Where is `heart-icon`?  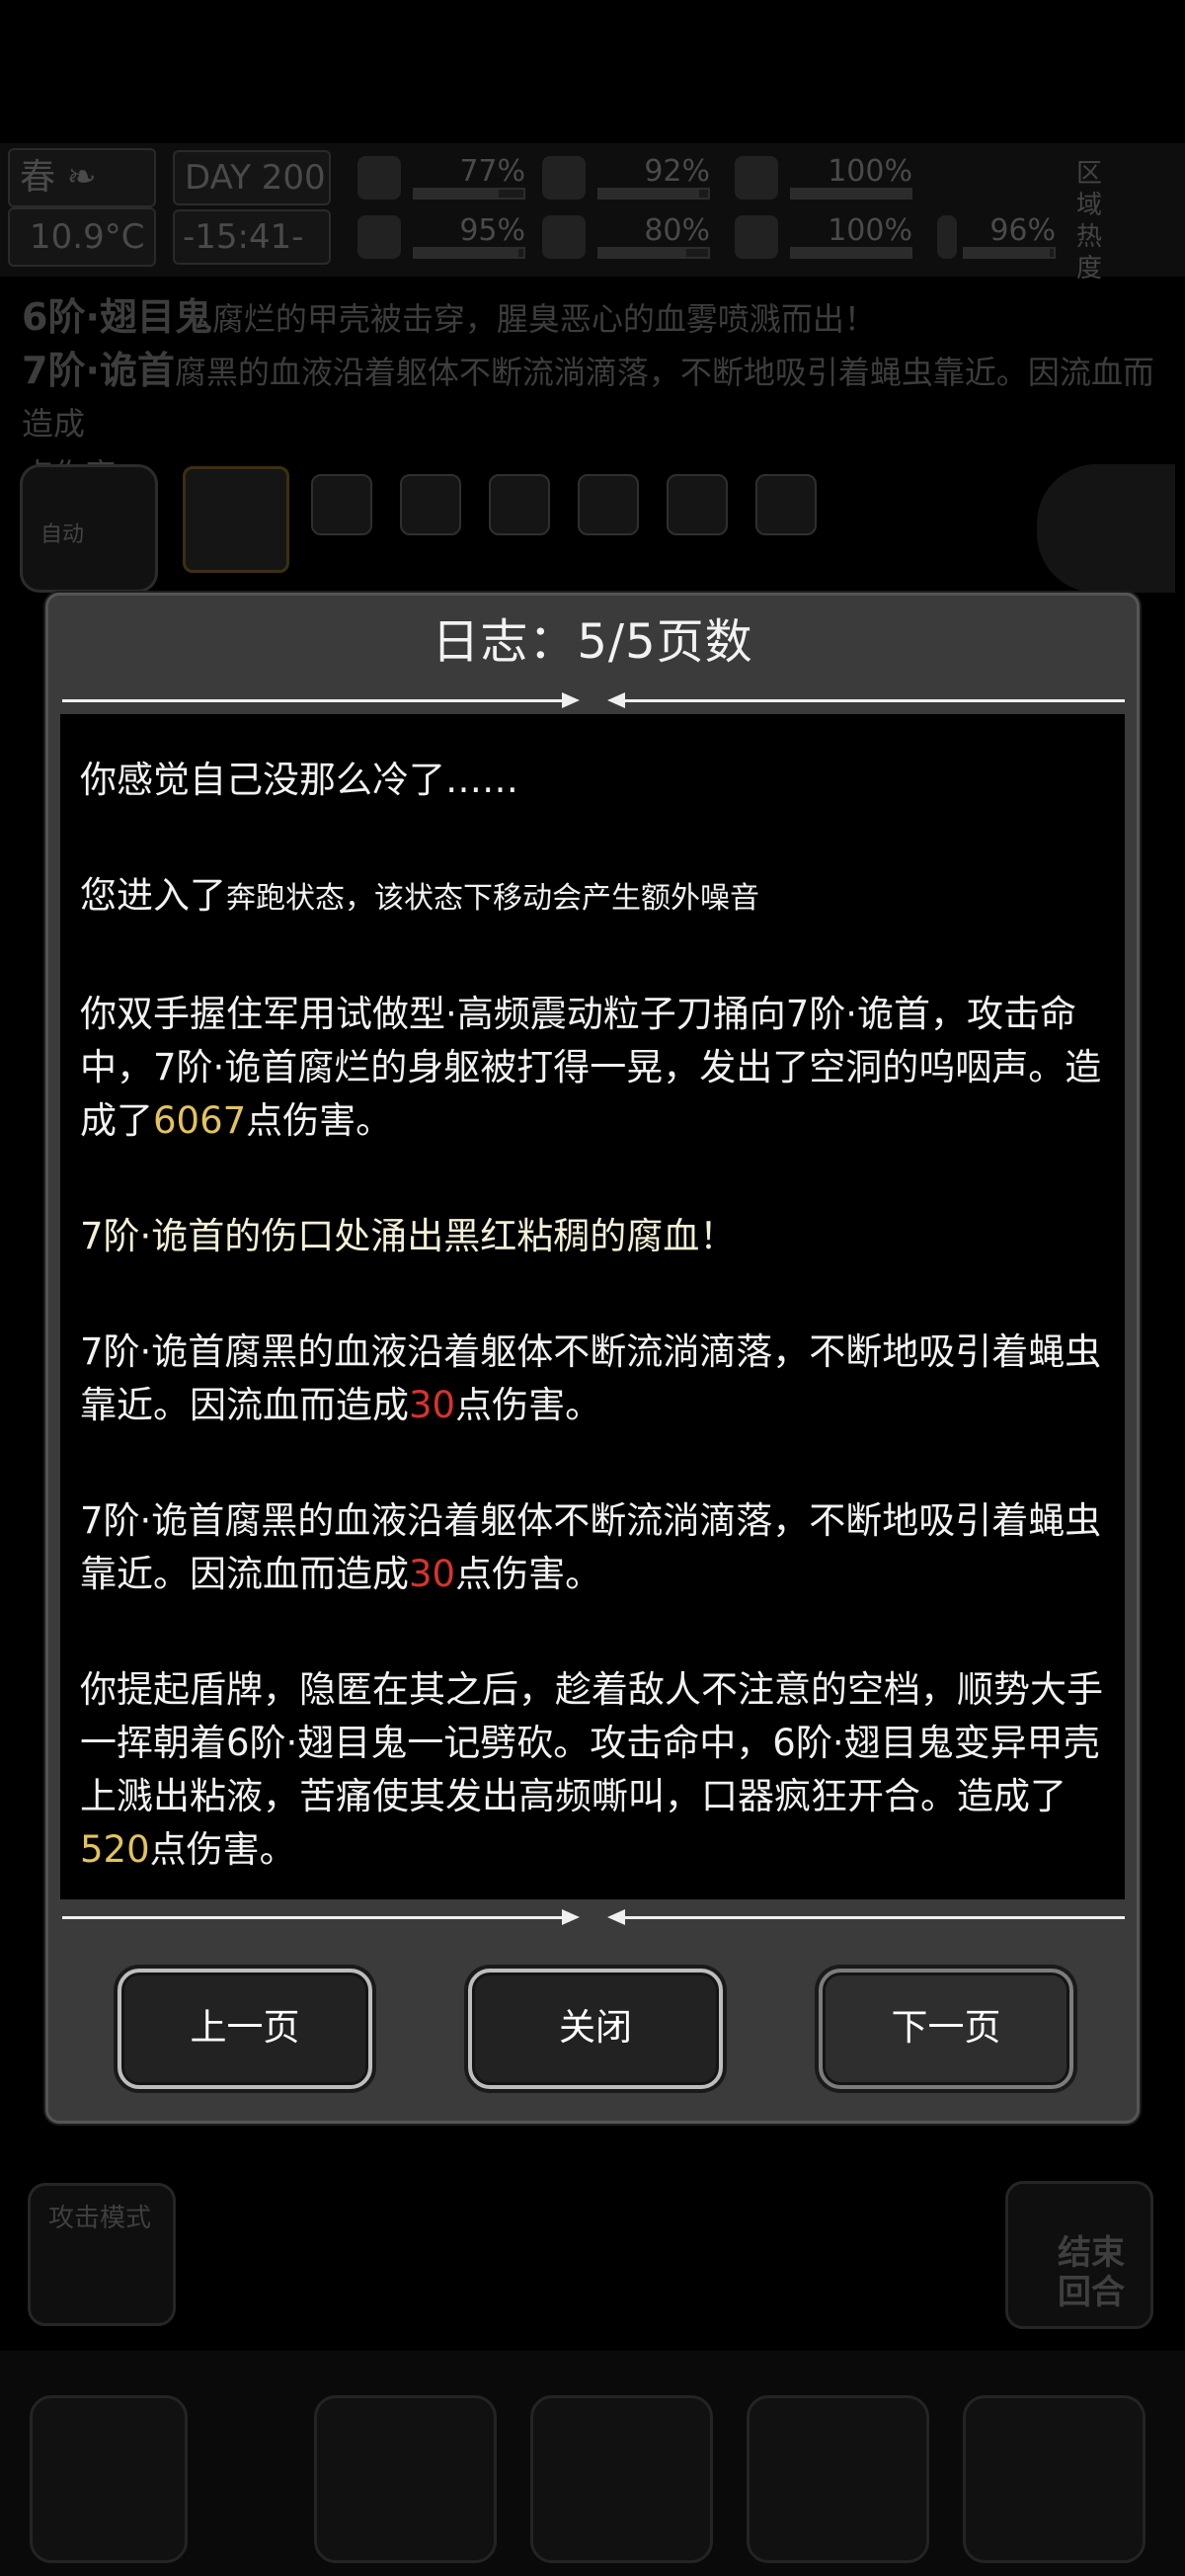 heart-icon is located at coordinates (757, 237).